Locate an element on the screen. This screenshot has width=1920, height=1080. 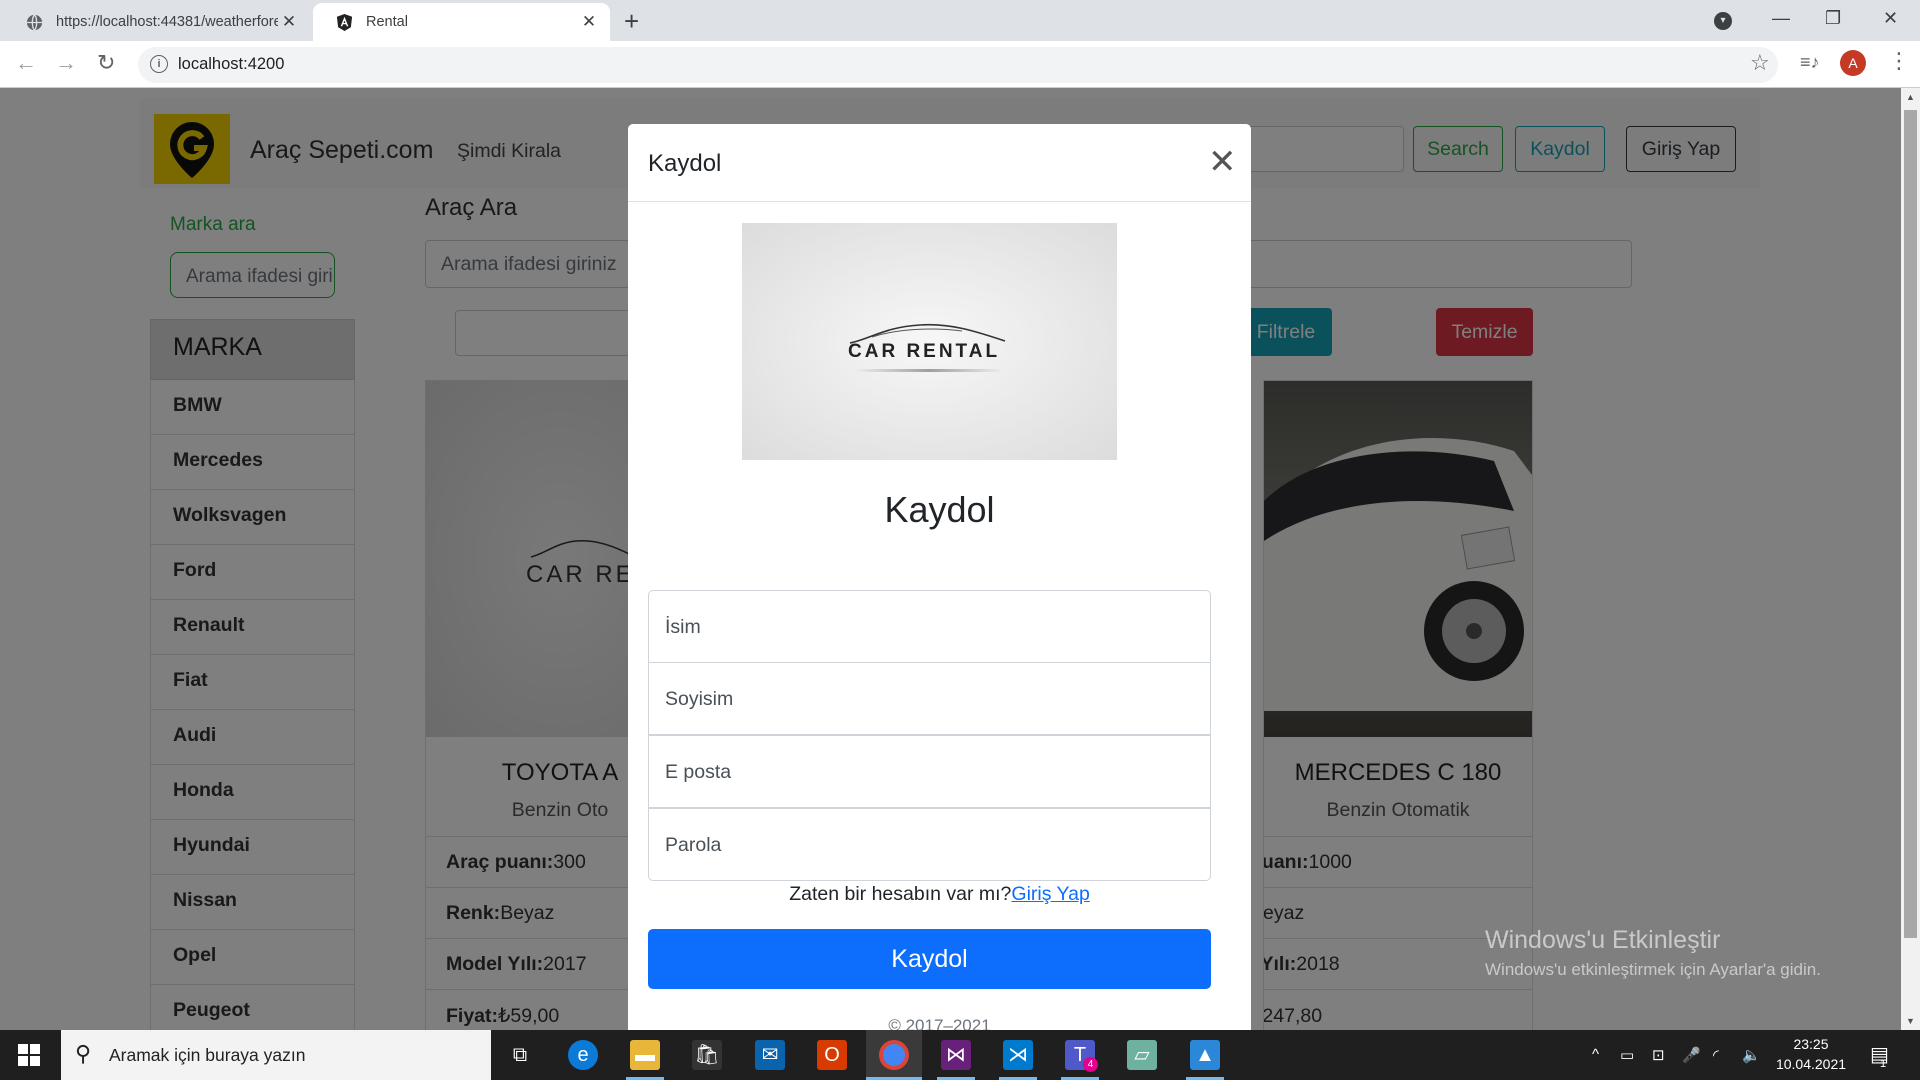
password-field: Parola is located at coordinates (929, 844).